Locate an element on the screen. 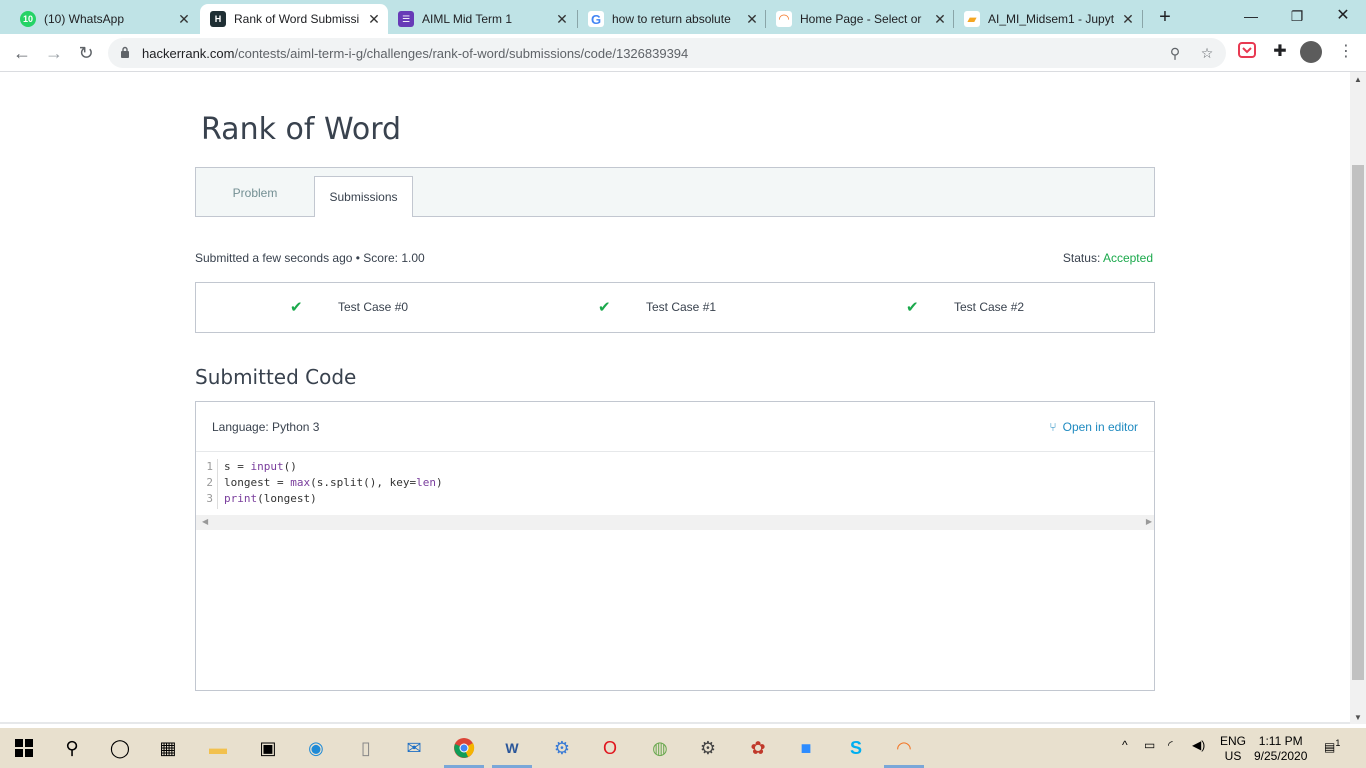  app-icon-red: ✿ is located at coordinates (758, 748).